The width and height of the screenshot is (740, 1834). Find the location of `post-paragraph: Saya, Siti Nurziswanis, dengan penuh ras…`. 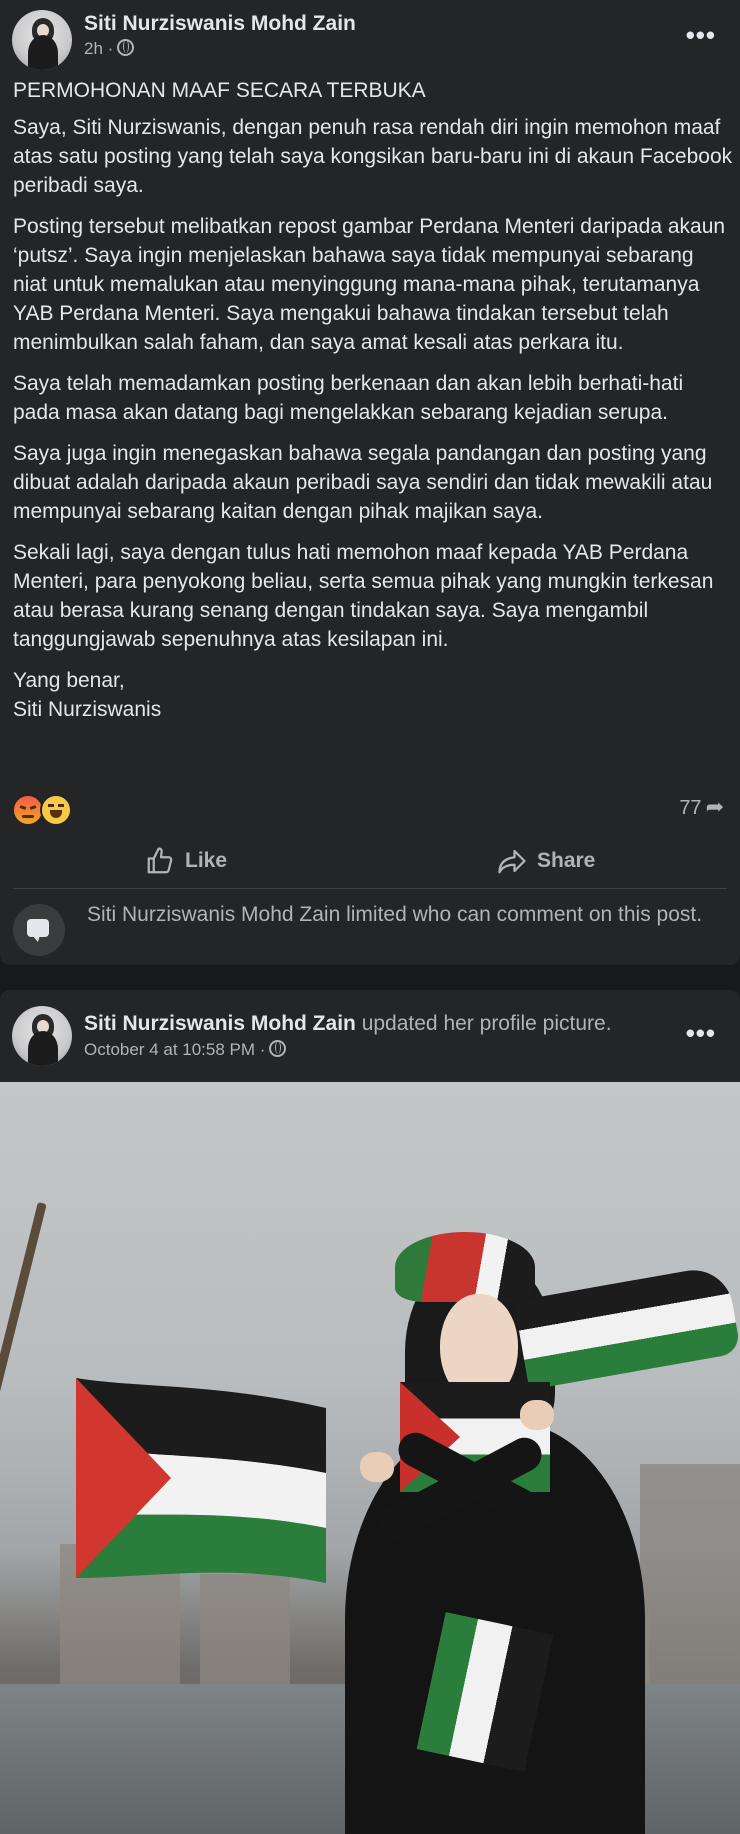

post-paragraph: Saya, Siti Nurziswanis, dengan penuh ras… is located at coordinates (373, 156).